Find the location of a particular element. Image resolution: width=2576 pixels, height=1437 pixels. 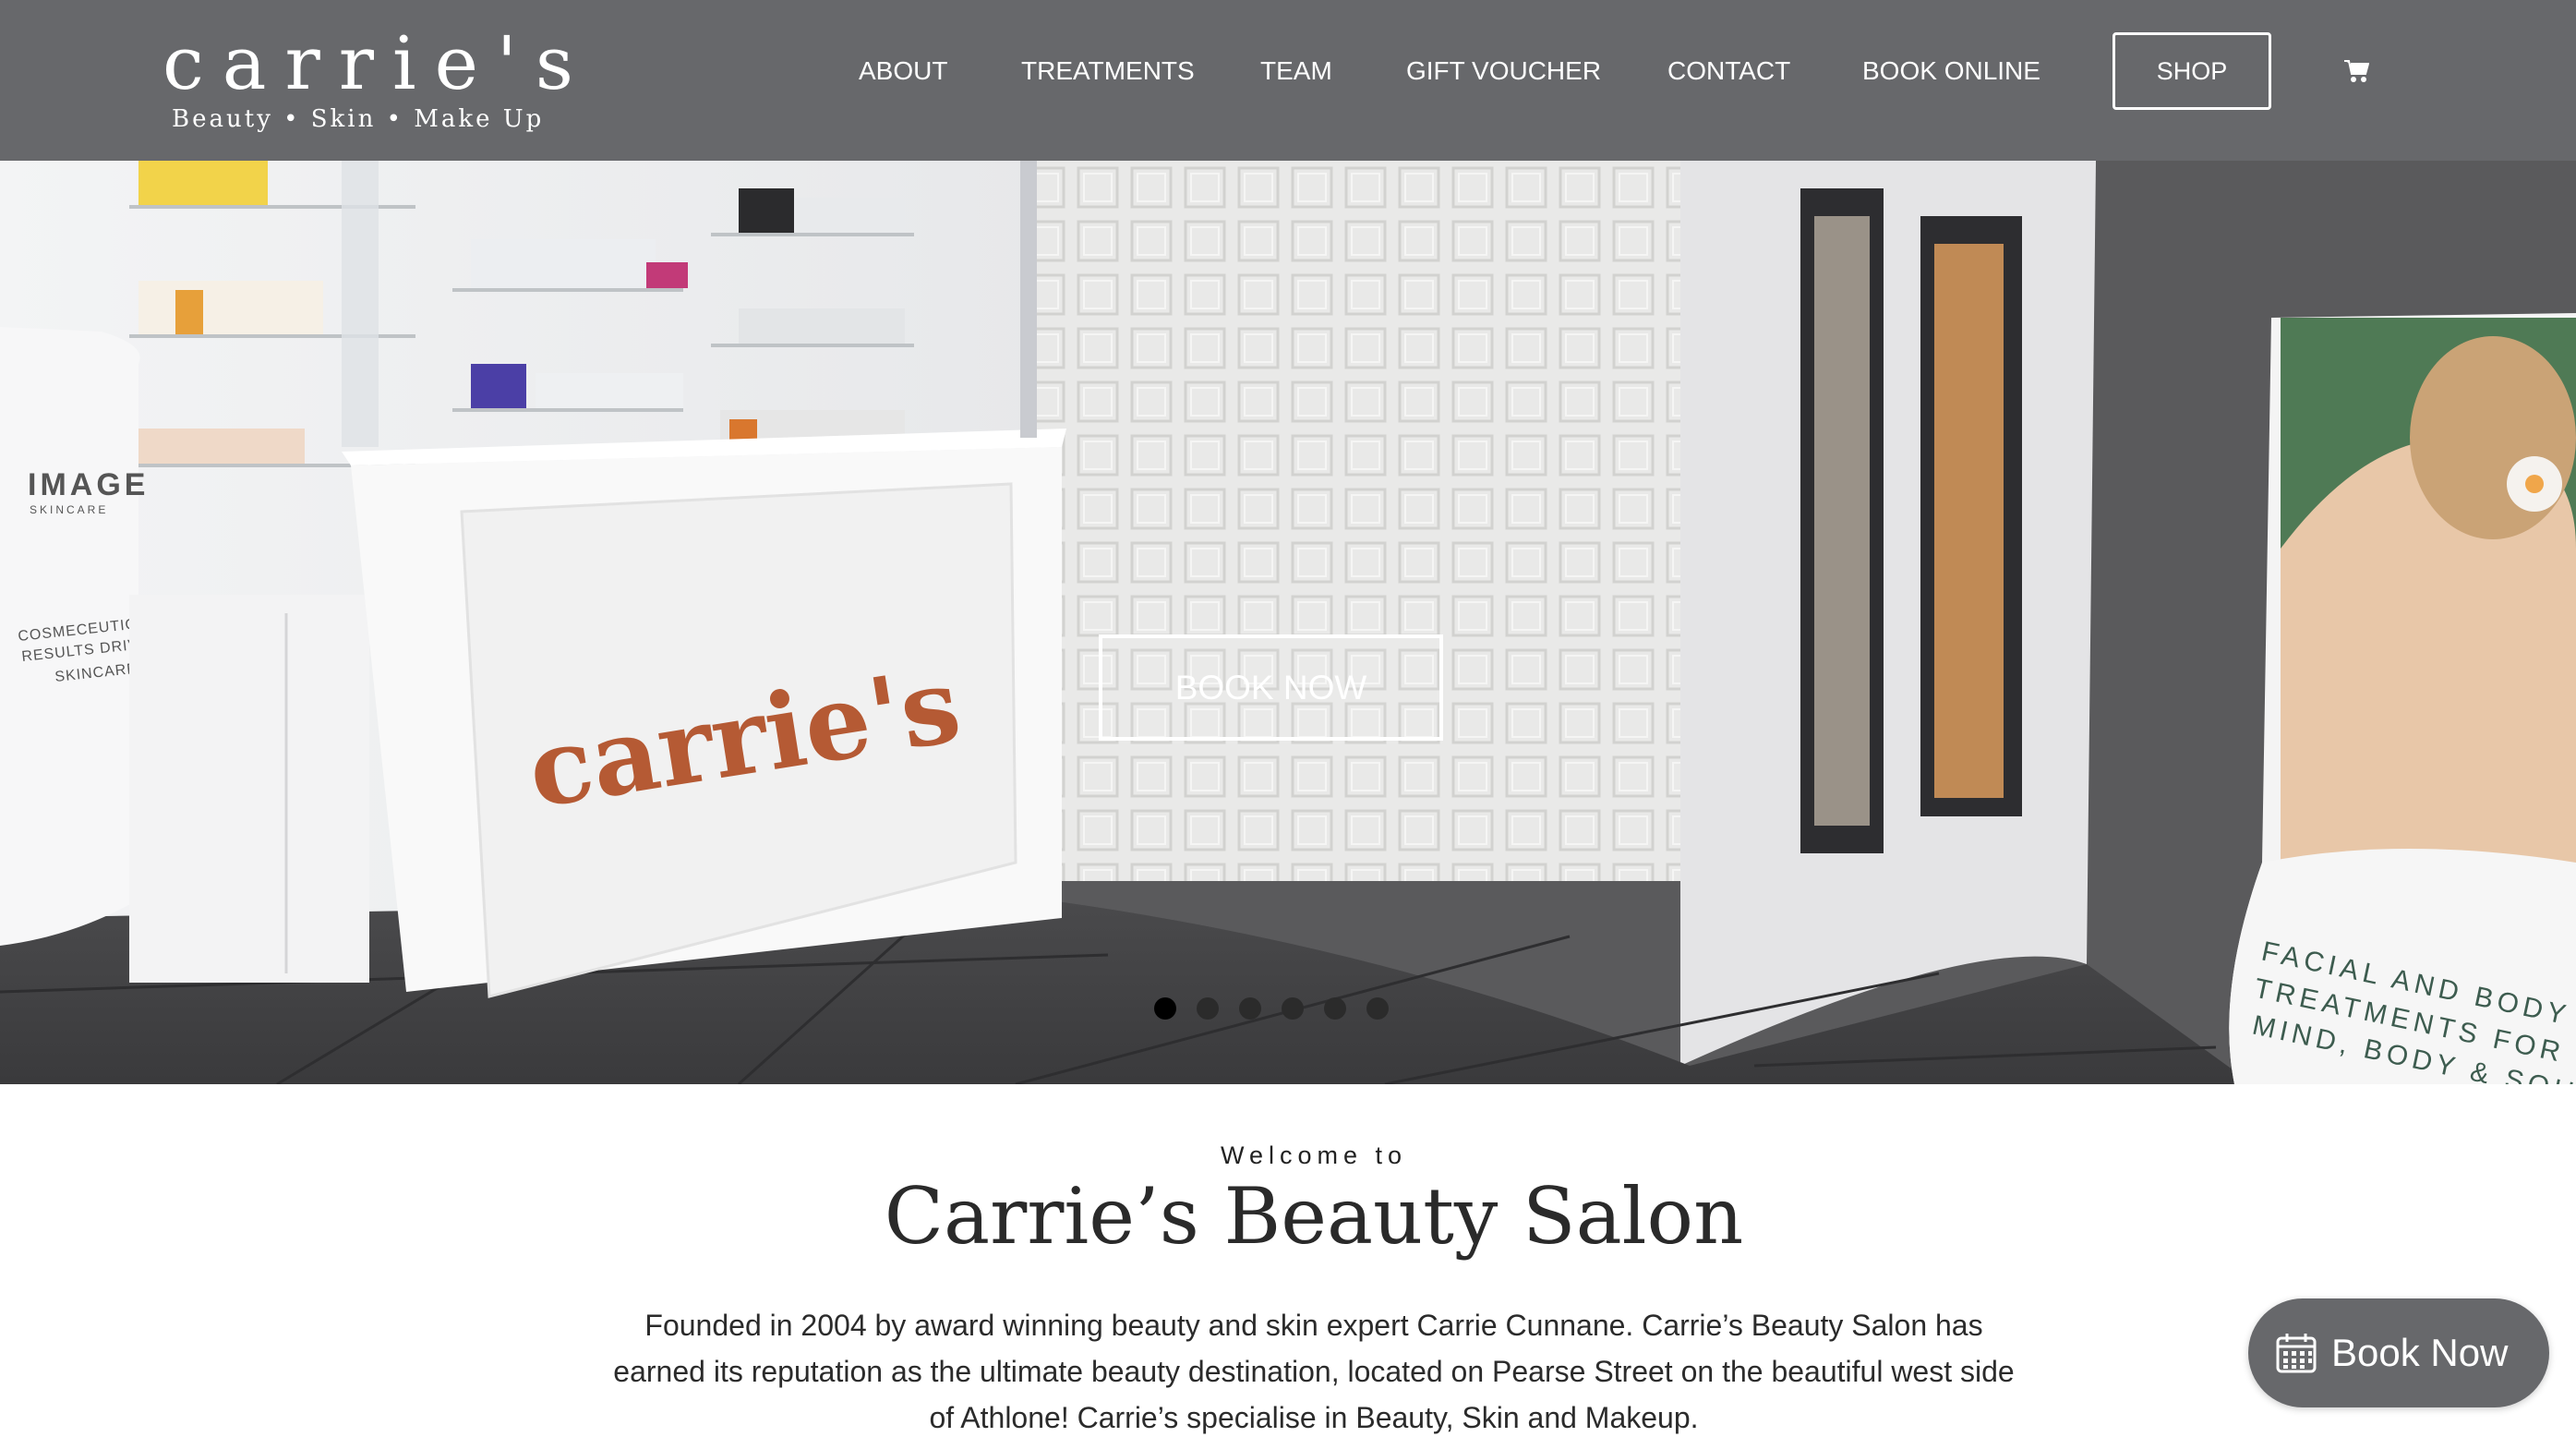

floating-book-now-button: Book Now is located at coordinates (2398, 1352).